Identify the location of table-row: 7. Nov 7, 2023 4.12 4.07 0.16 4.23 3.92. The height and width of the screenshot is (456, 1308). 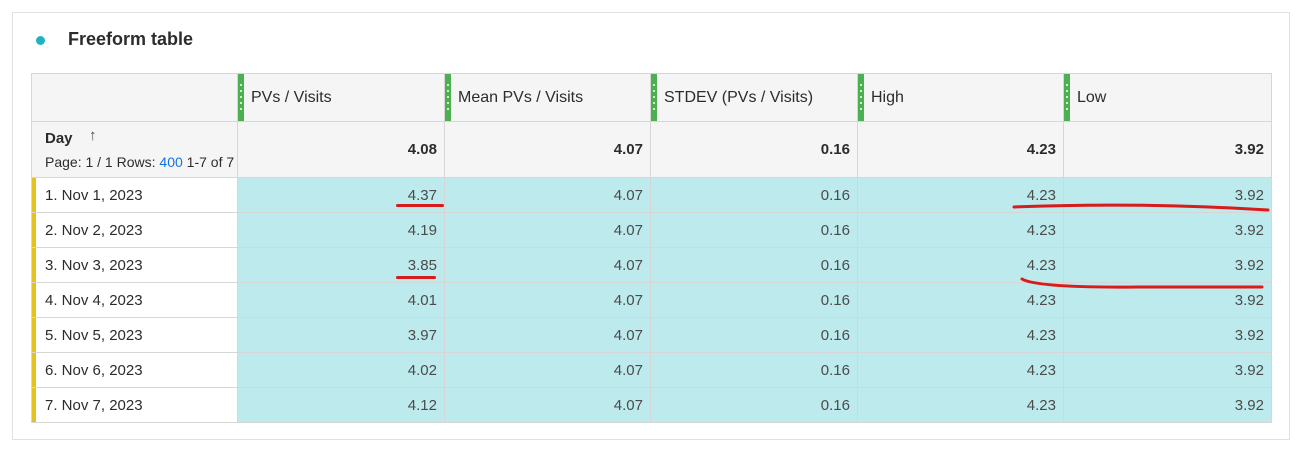
(651, 405).